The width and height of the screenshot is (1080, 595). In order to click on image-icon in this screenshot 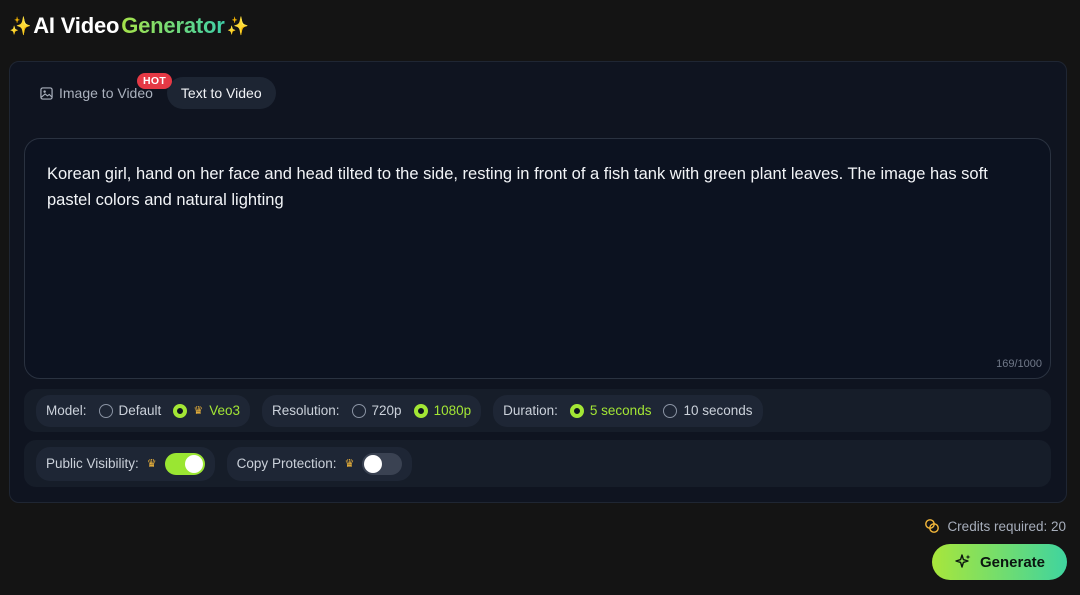, I will do `click(46, 93)`.